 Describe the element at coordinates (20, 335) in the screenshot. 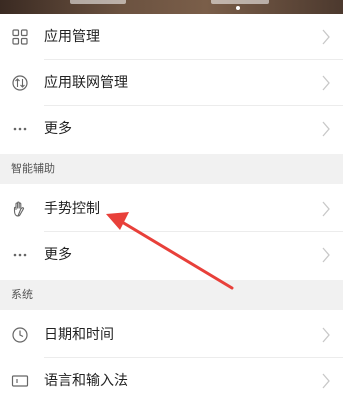

I see `clock-icon` at that location.